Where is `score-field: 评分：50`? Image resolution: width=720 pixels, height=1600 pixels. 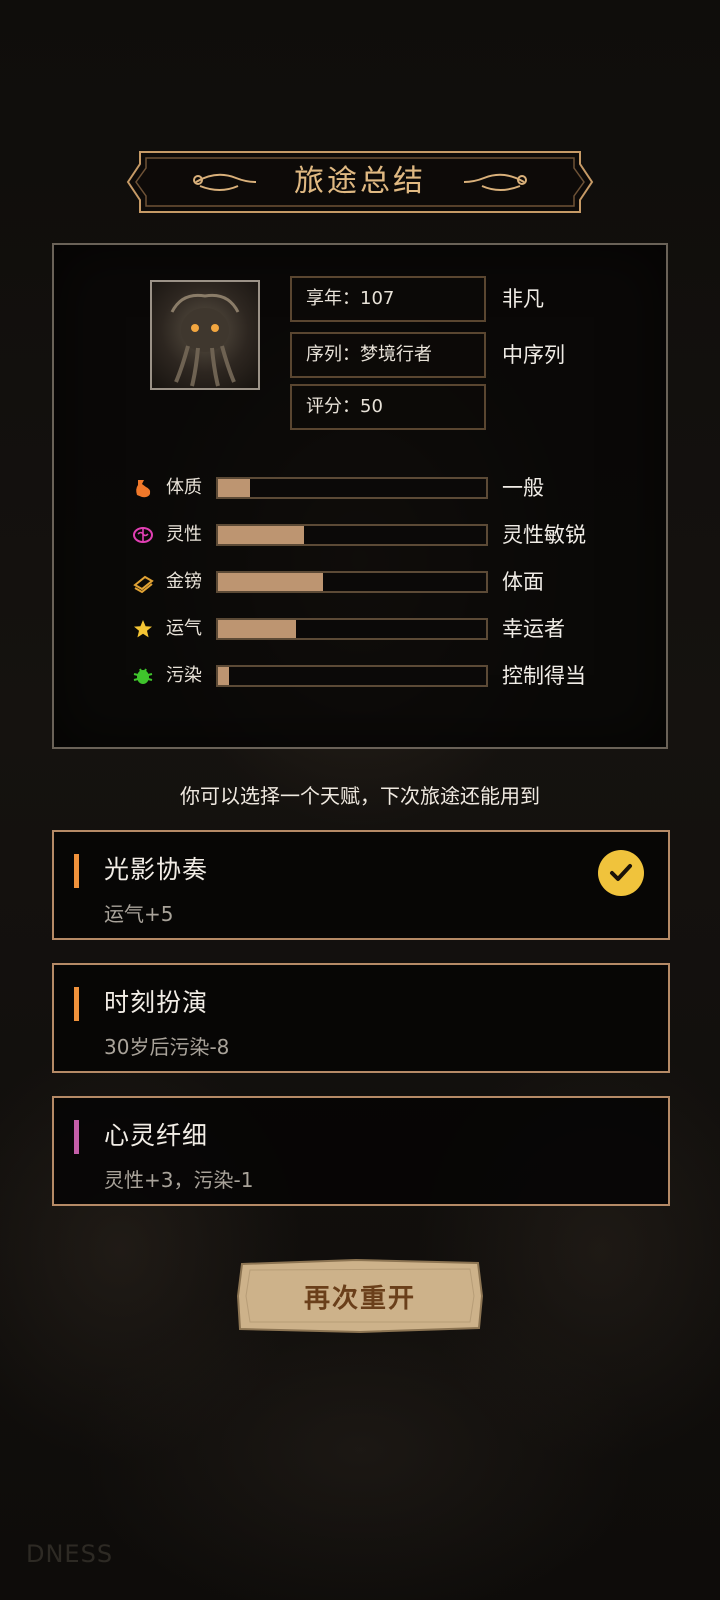 score-field: 评分：50 is located at coordinates (388, 407).